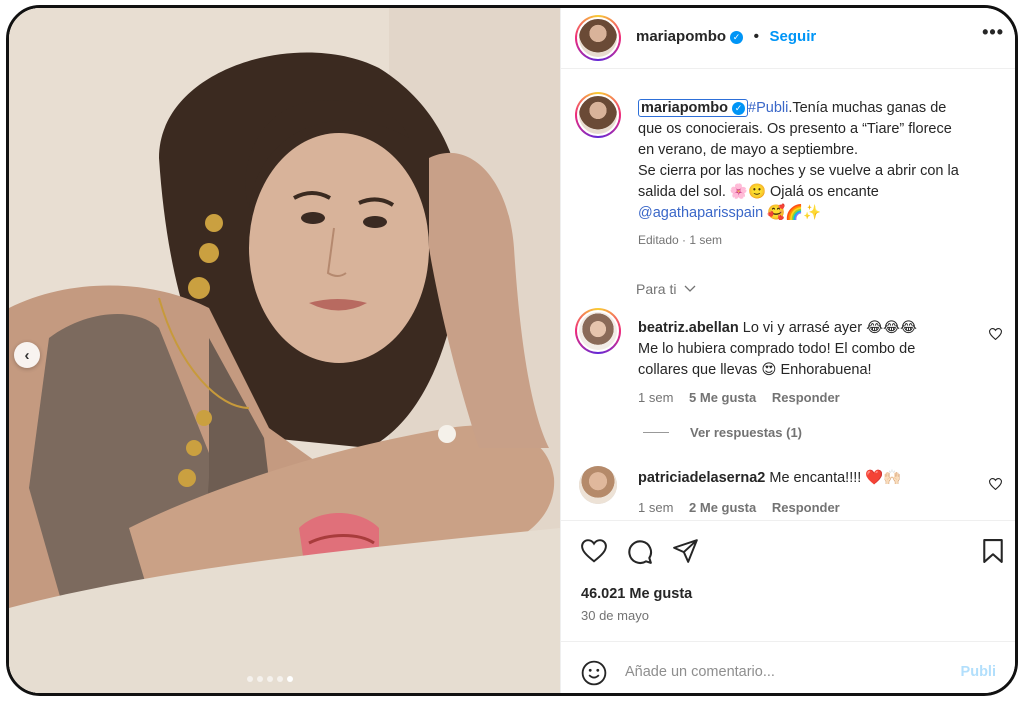 Image resolution: width=1024 pixels, height=701 pixels. I want to click on replies-divider, so click(656, 432).